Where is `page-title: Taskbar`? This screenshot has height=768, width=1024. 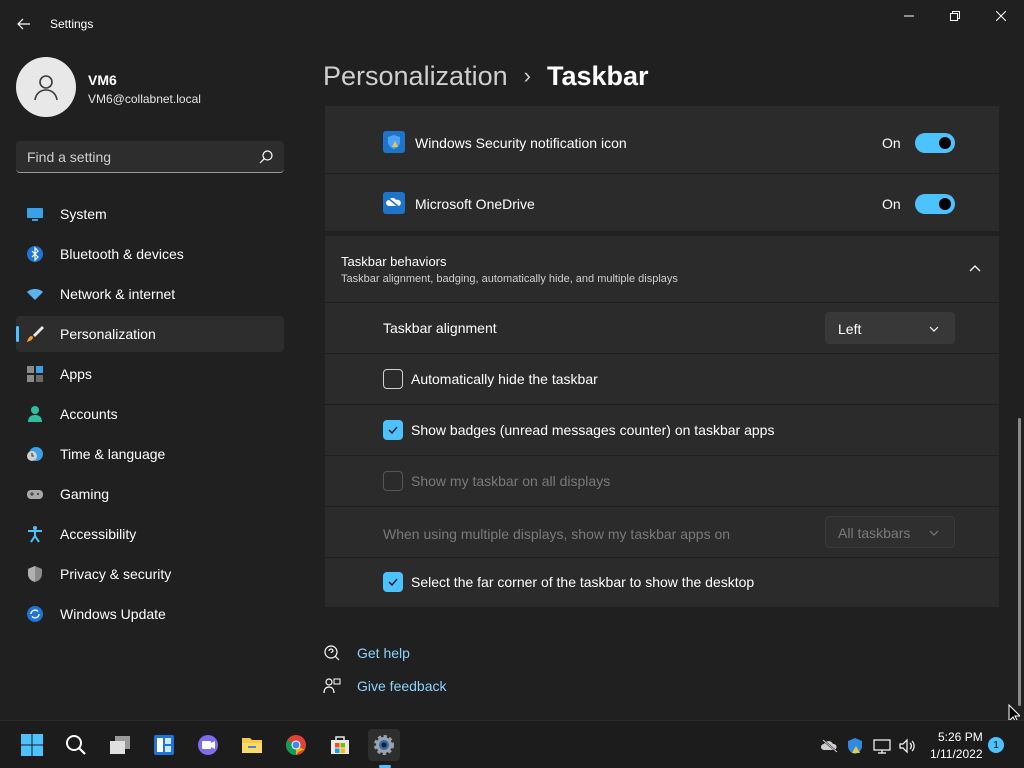 page-title: Taskbar is located at coordinates (597, 75).